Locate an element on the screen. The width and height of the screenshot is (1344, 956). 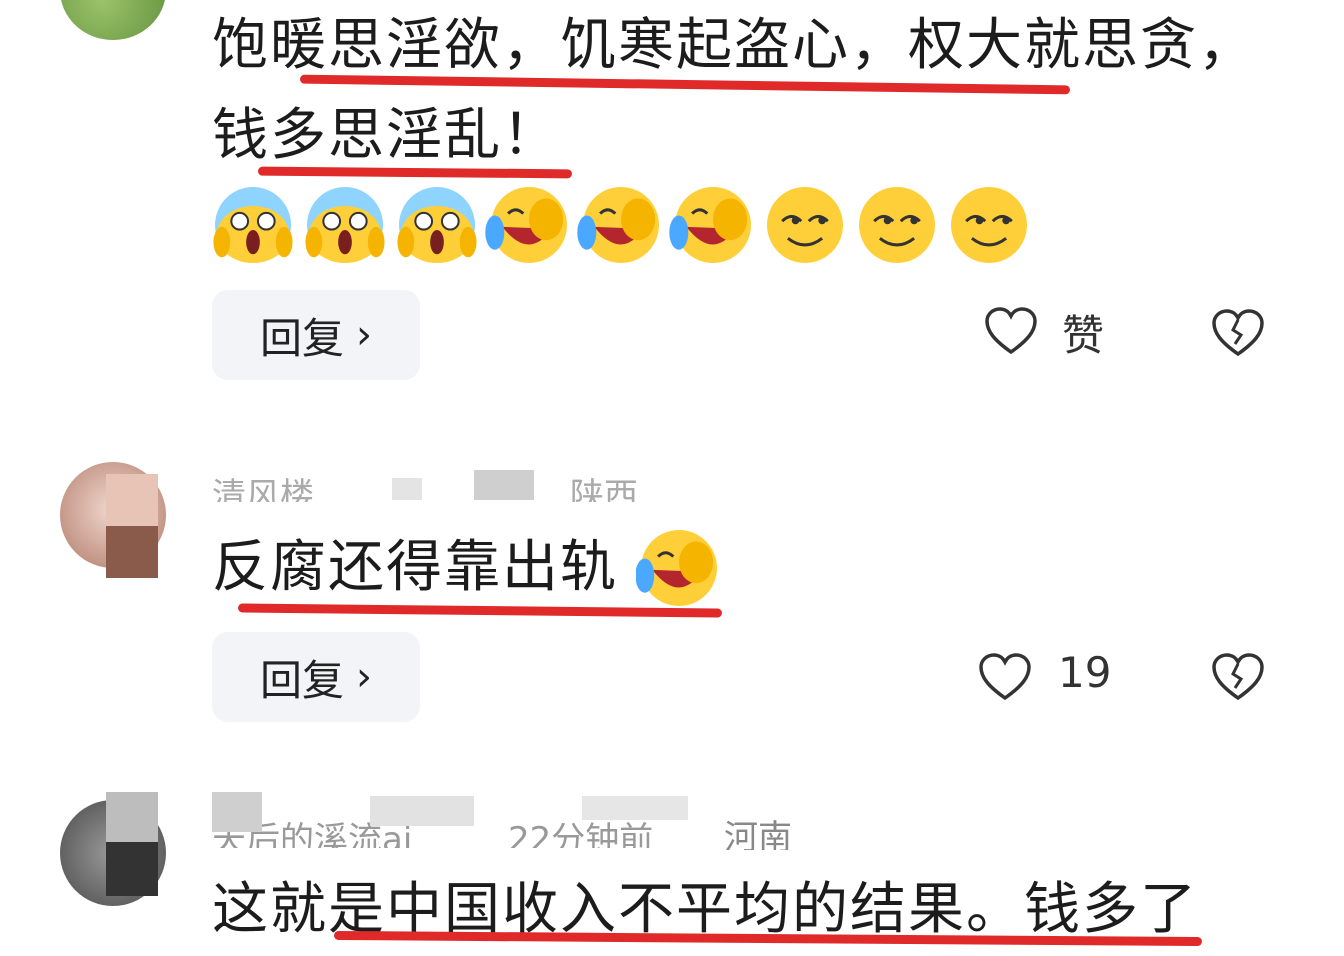
comment-text: 饱暖思淫欲，饥寒起盗心，权大就思贪， is located at coordinates (734, 45).